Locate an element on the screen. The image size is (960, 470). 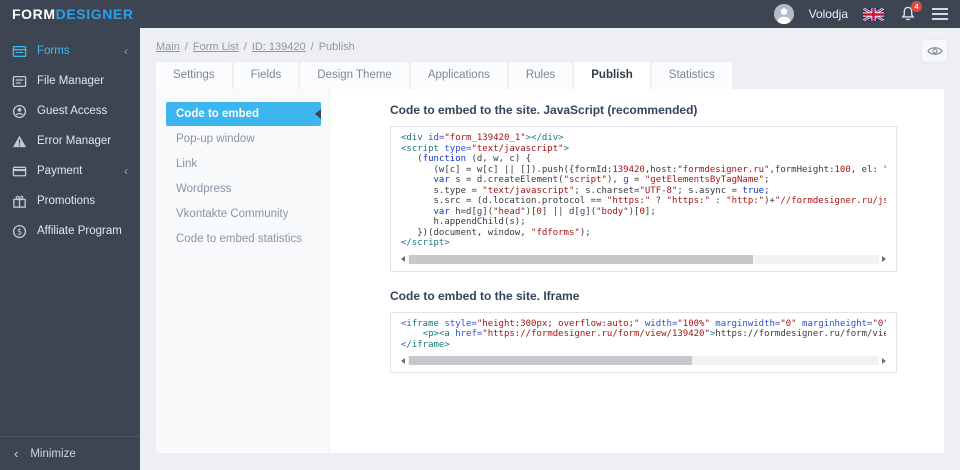
submenu-code-to-embed-statistics: Code to embed statistics is located at coordinates (243, 239).